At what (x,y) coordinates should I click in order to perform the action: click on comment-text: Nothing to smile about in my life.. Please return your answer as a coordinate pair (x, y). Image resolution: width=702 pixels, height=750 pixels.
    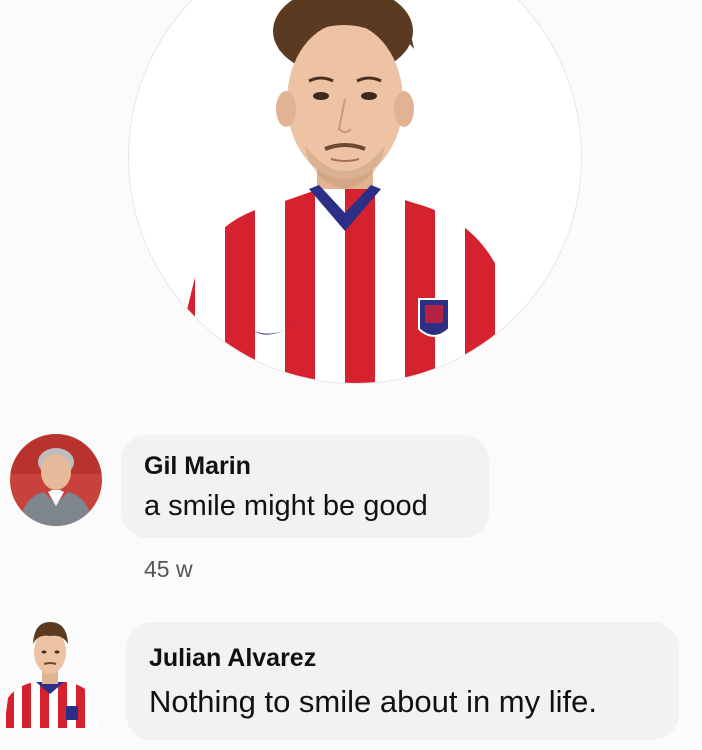
    Looking at the image, I should click on (373, 701).